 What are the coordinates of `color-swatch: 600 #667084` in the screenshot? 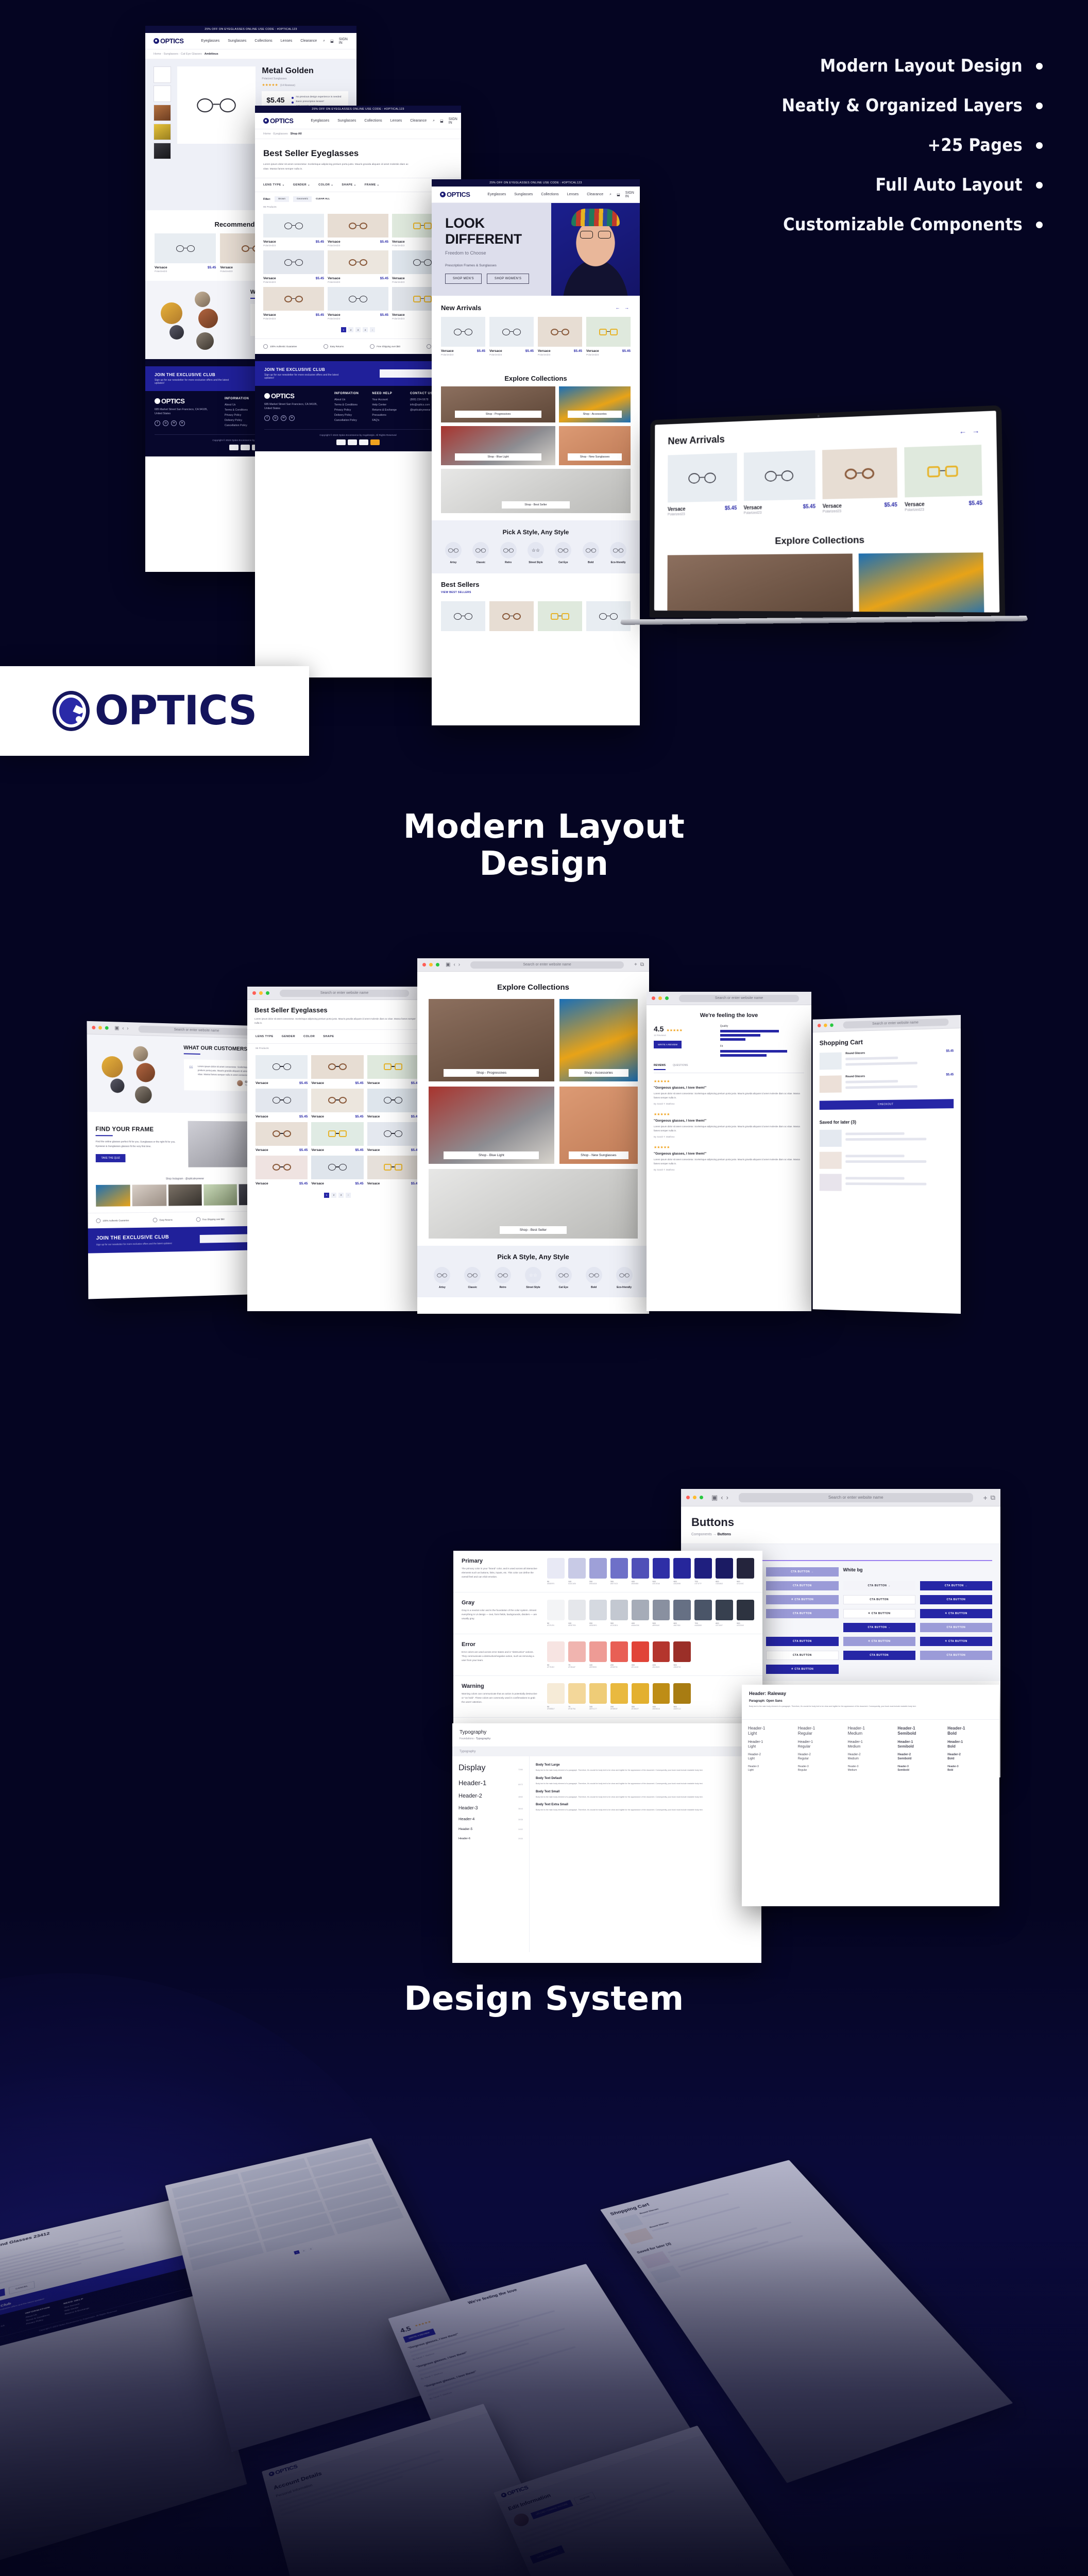 It's located at (682, 1613).